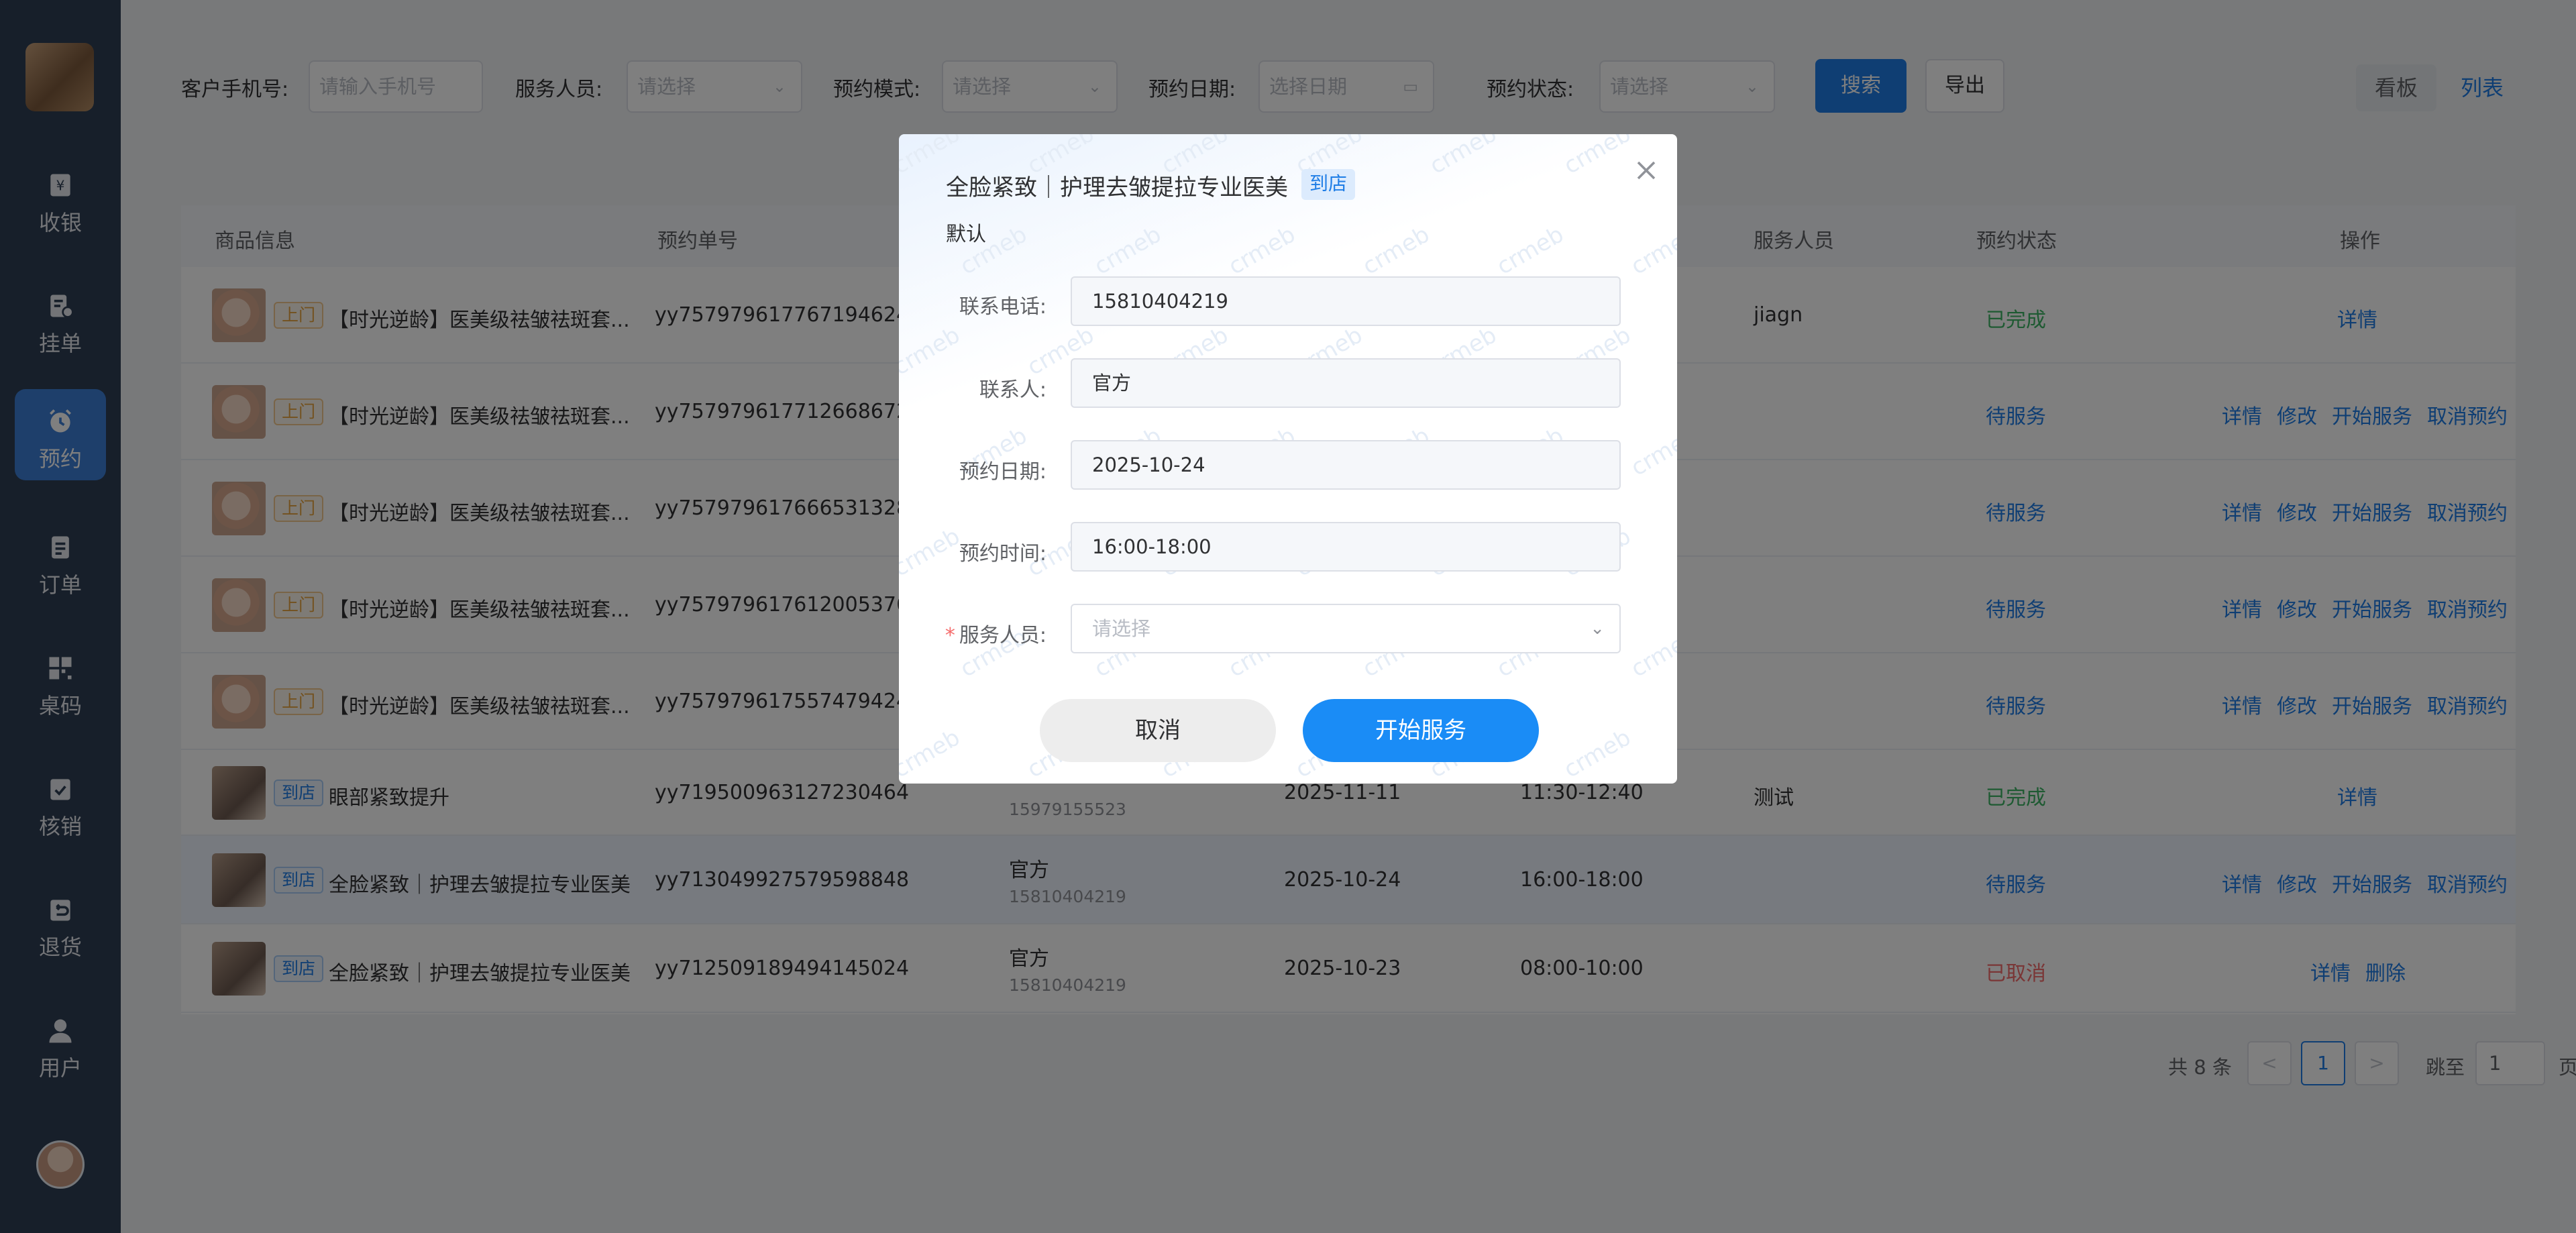 The width and height of the screenshot is (2576, 1233). I want to click on contact-field-label: 联系人:, so click(1012, 390).